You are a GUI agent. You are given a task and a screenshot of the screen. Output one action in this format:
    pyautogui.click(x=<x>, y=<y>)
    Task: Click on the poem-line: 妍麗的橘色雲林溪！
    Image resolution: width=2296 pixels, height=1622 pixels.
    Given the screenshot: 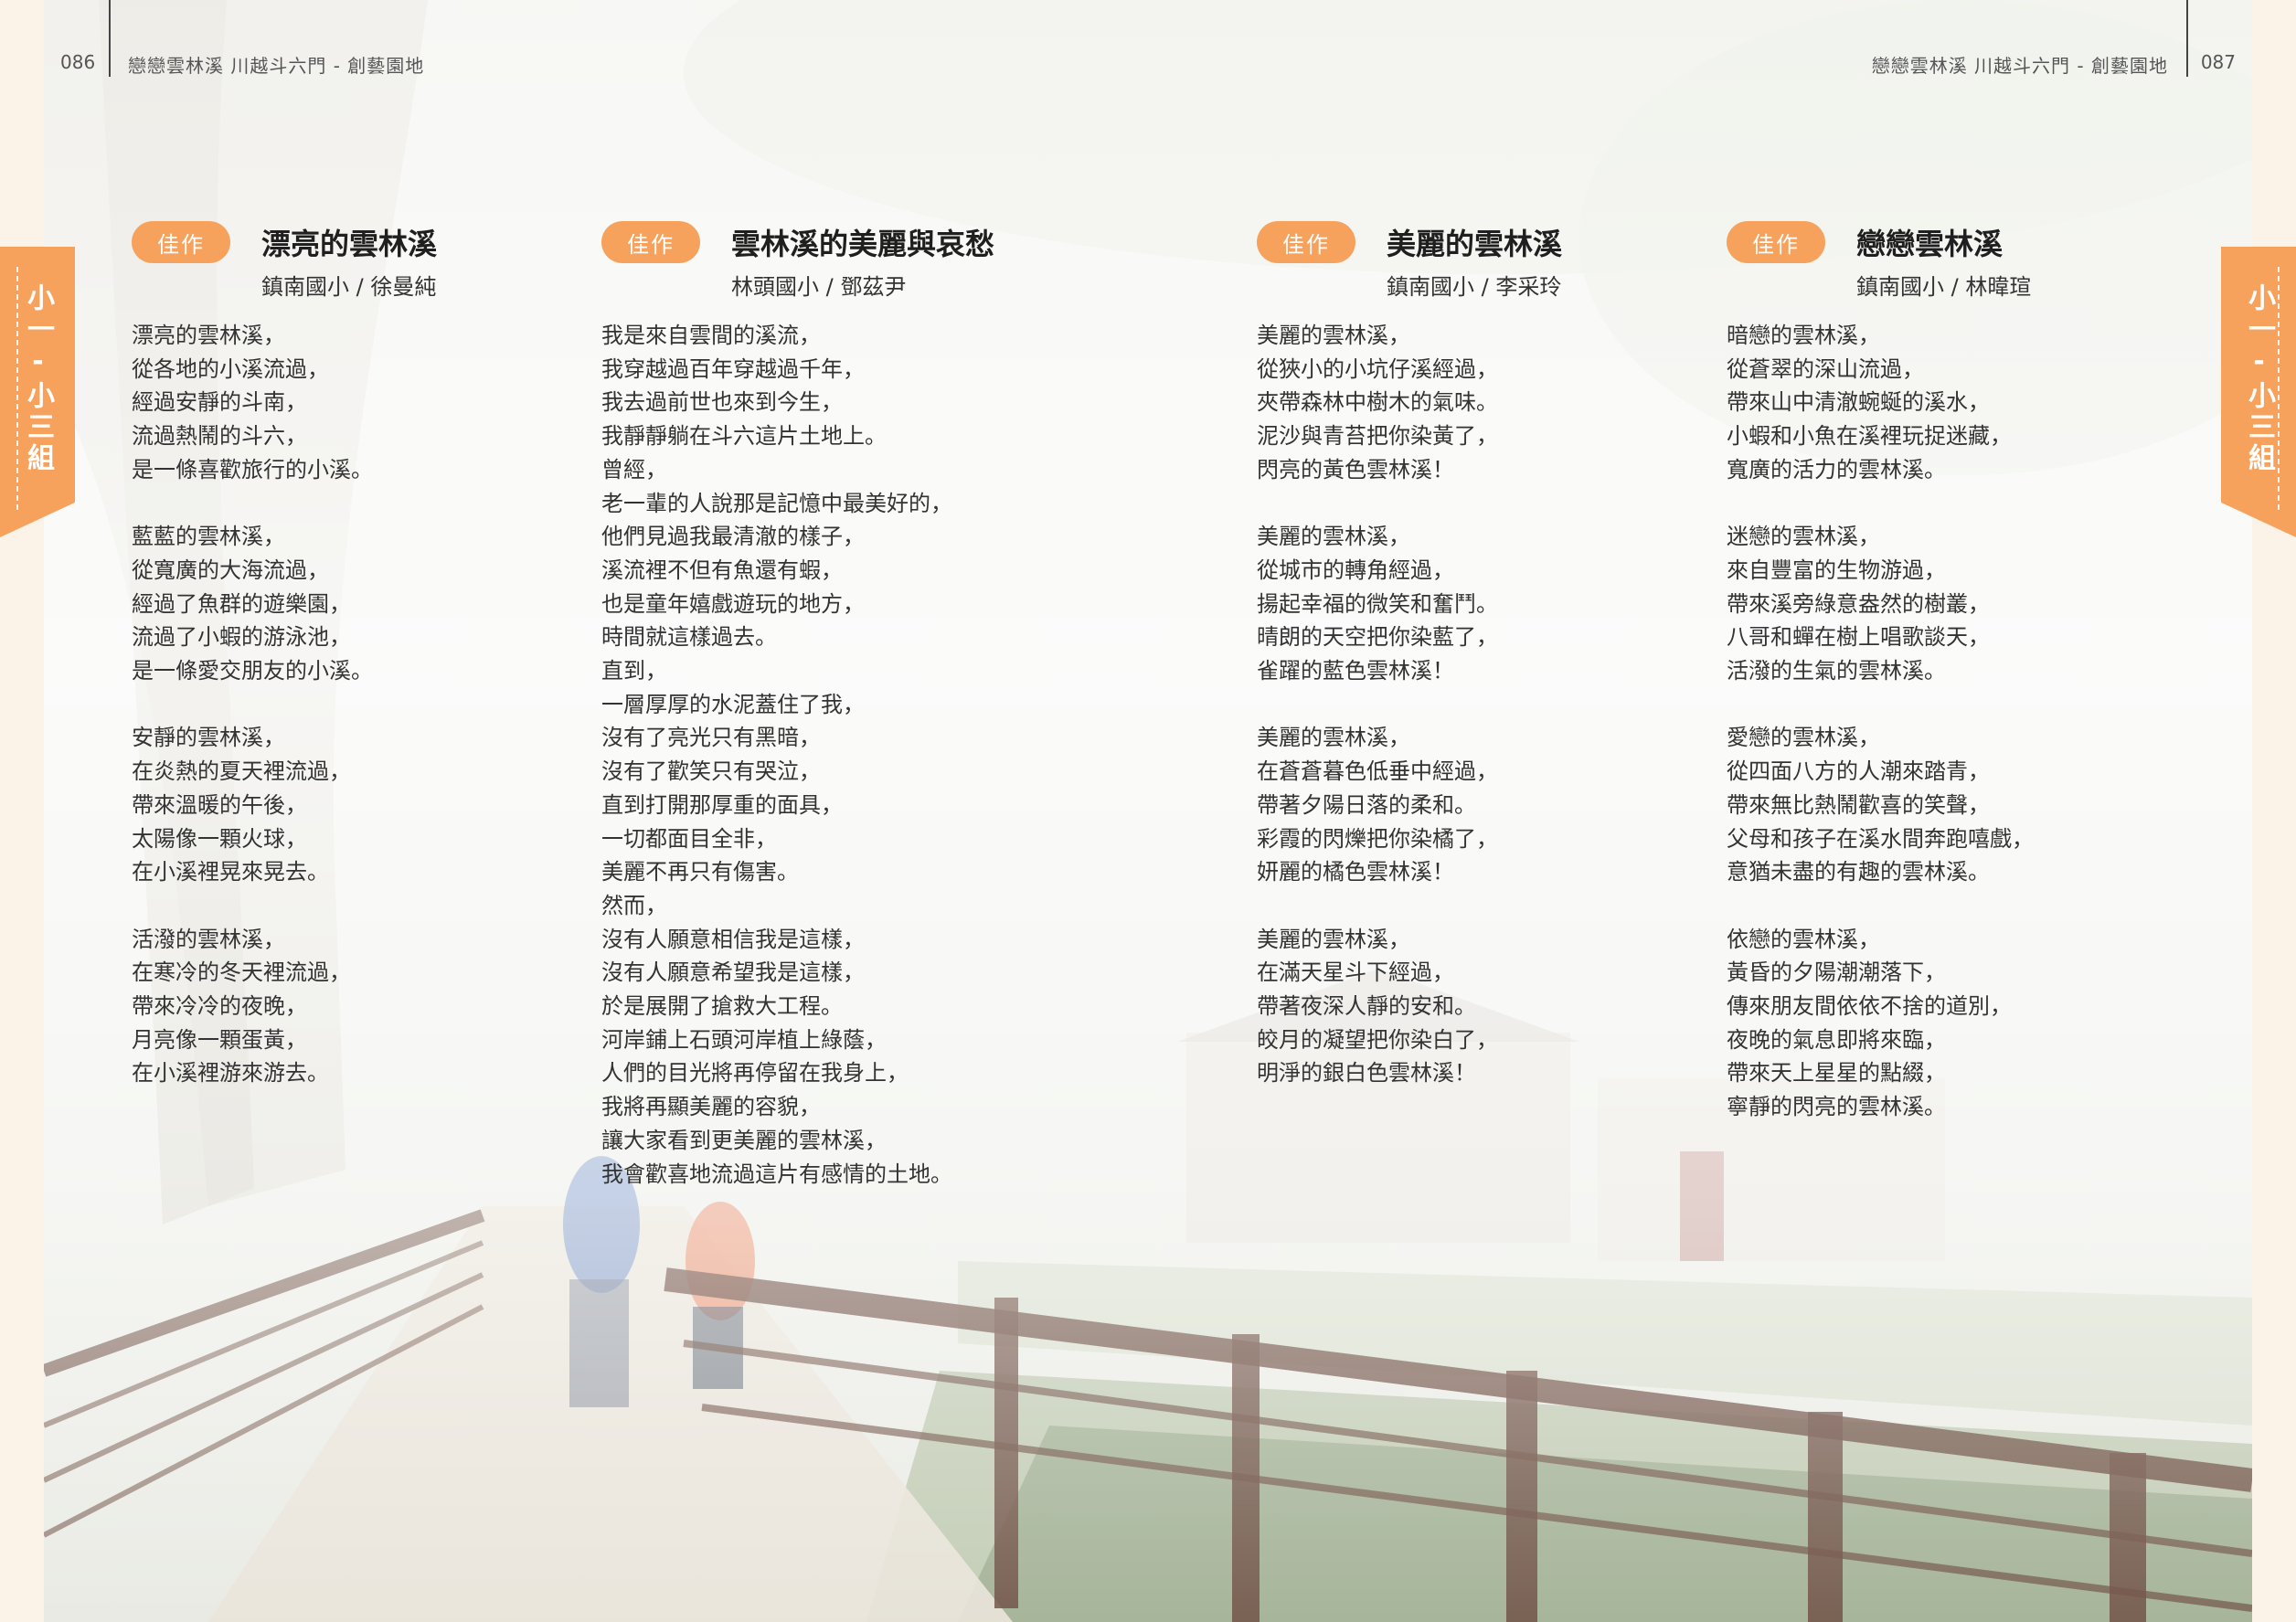 What is the action you would take?
    pyautogui.click(x=1355, y=872)
    